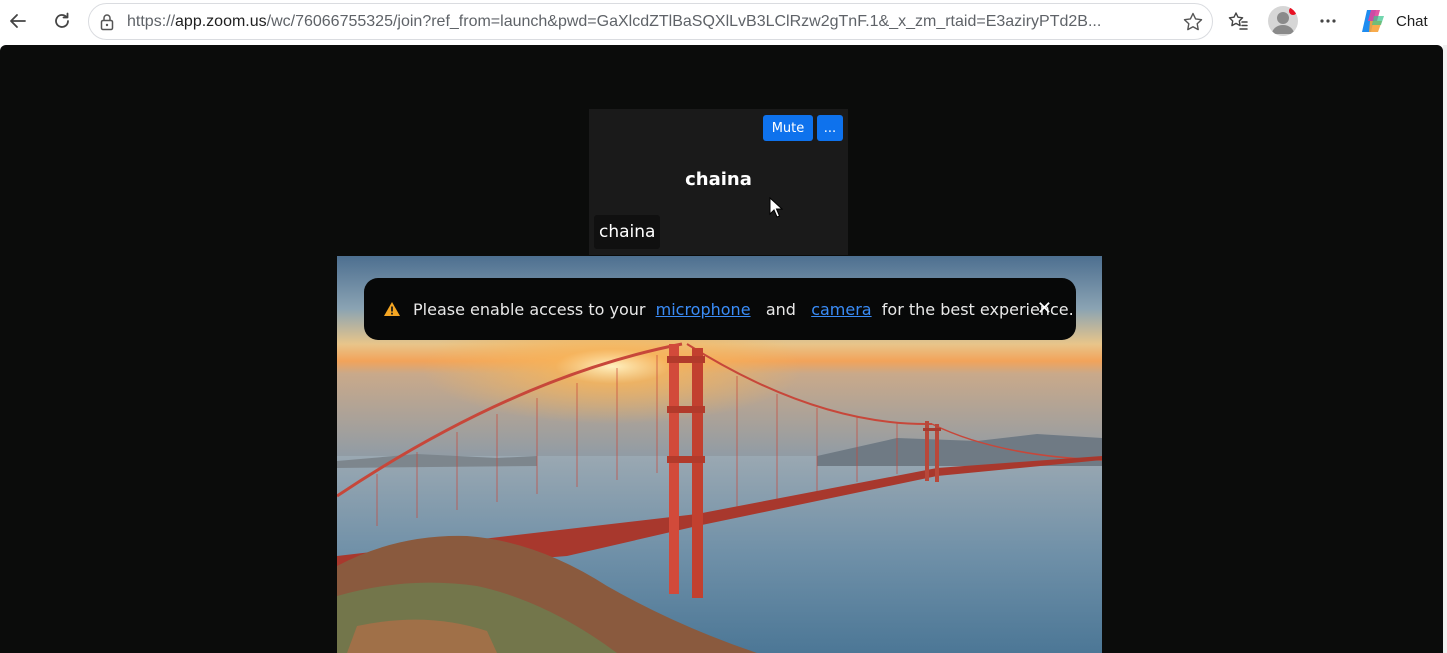 Image resolution: width=1447 pixels, height=653 pixels. I want to click on refresh-button, so click(62, 21).